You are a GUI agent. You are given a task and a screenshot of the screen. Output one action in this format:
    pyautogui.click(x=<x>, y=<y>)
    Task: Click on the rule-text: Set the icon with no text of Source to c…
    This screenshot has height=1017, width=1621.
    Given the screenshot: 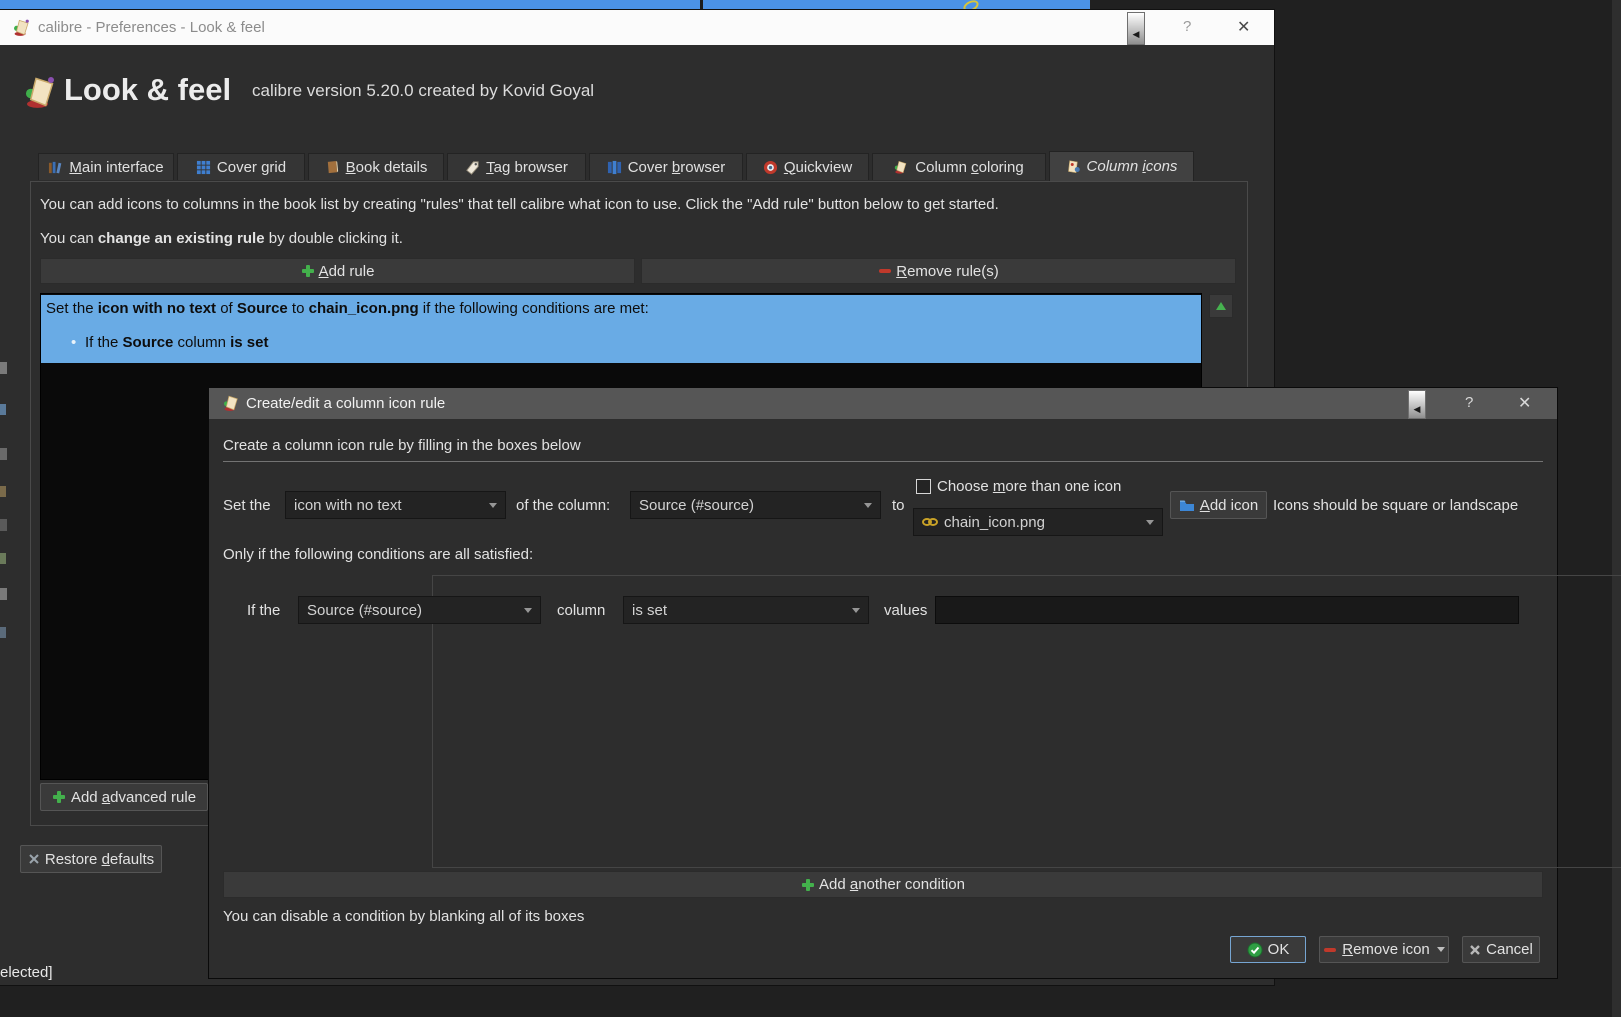 What is the action you would take?
    pyautogui.click(x=347, y=308)
    